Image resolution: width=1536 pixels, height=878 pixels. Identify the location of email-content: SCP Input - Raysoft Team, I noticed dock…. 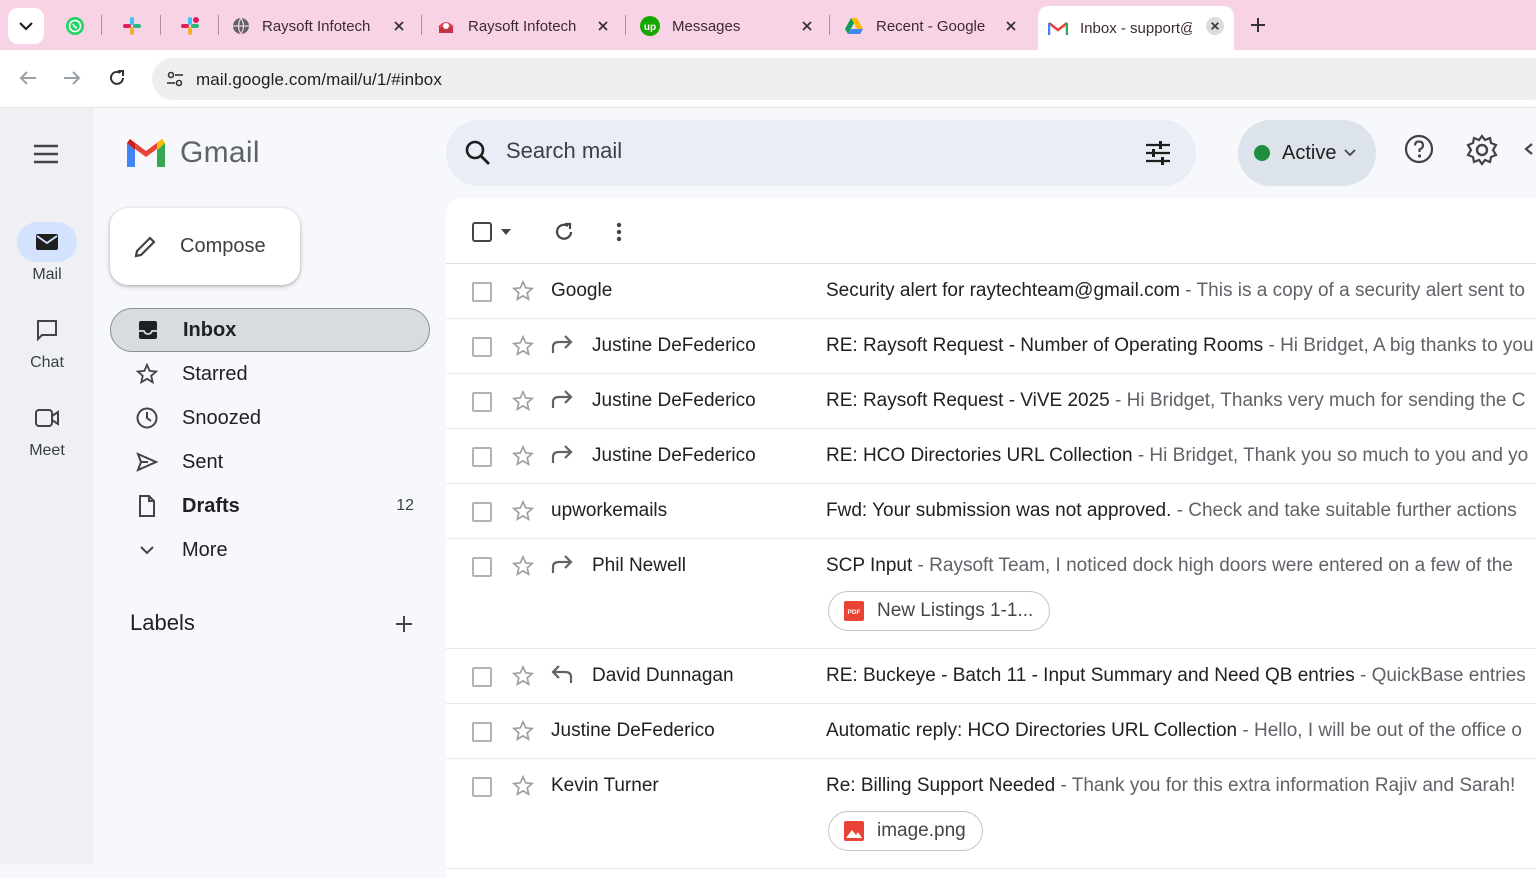
(1181, 566).